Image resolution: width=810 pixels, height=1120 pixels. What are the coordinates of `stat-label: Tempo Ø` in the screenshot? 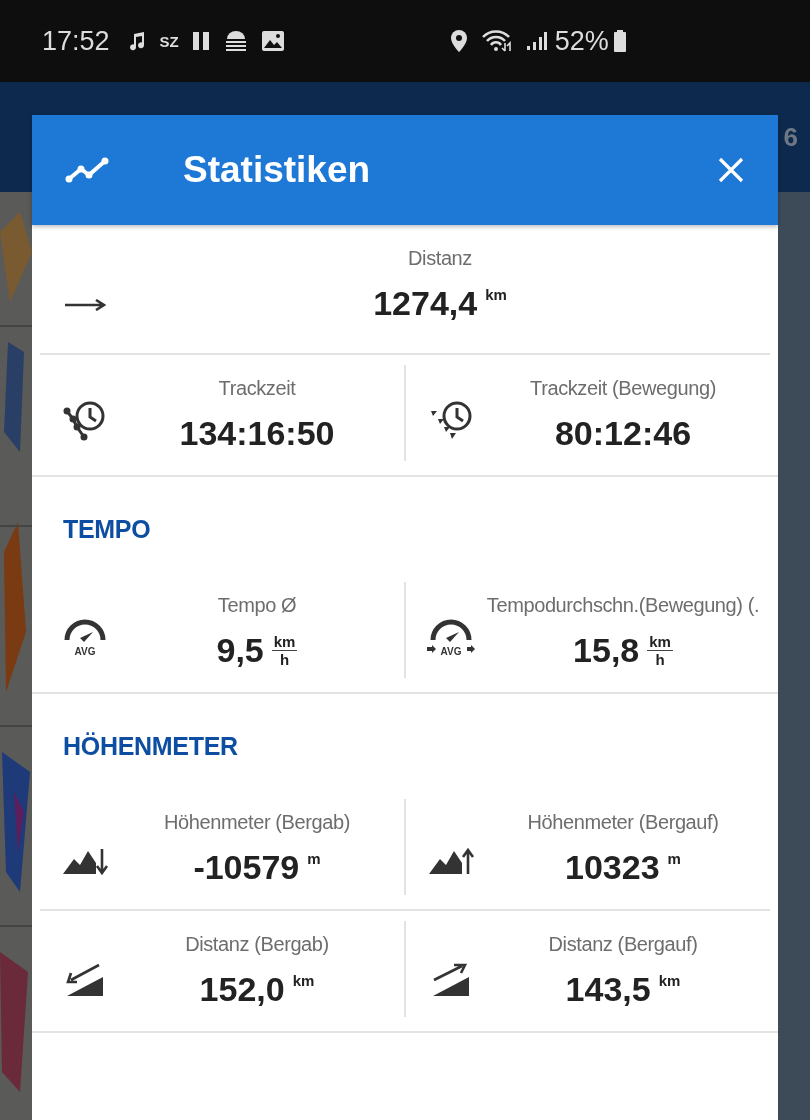 It's located at (257, 605).